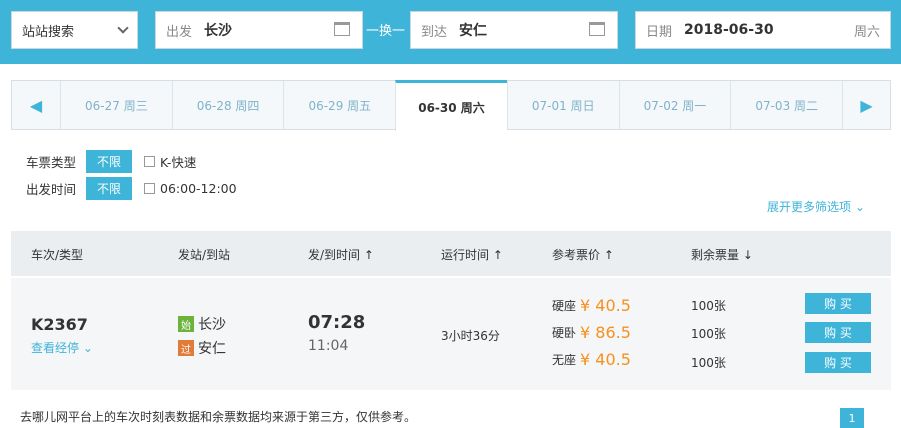 This screenshot has height=428, width=901. Describe the element at coordinates (218, 31) in the screenshot. I see `from-value: 长沙` at that location.